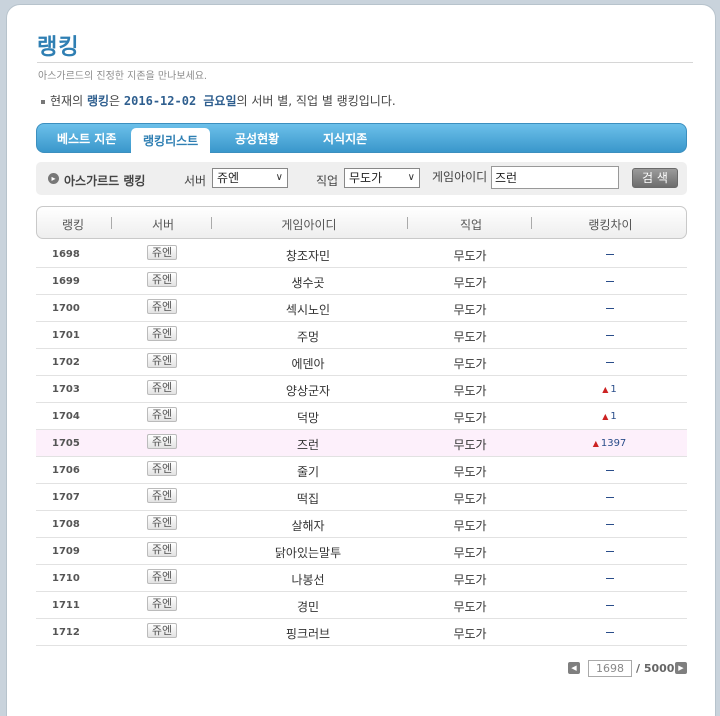 The image size is (720, 716). Describe the element at coordinates (66, 578) in the screenshot. I see `rank-cell: 1710` at that location.